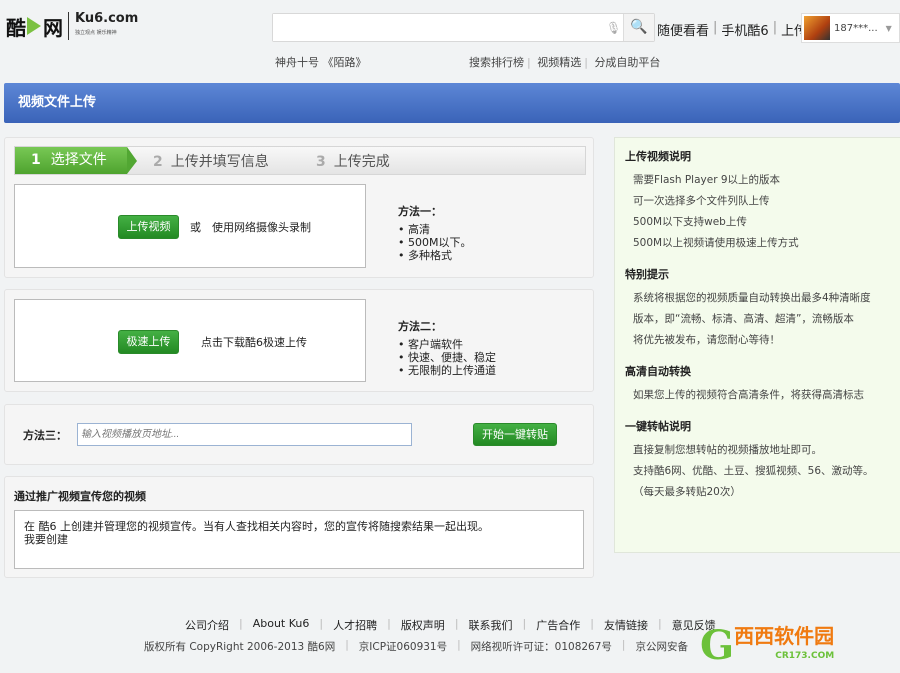  Describe the element at coordinates (889, 28) in the screenshot. I see `chevron-down-icon: ▼` at that location.